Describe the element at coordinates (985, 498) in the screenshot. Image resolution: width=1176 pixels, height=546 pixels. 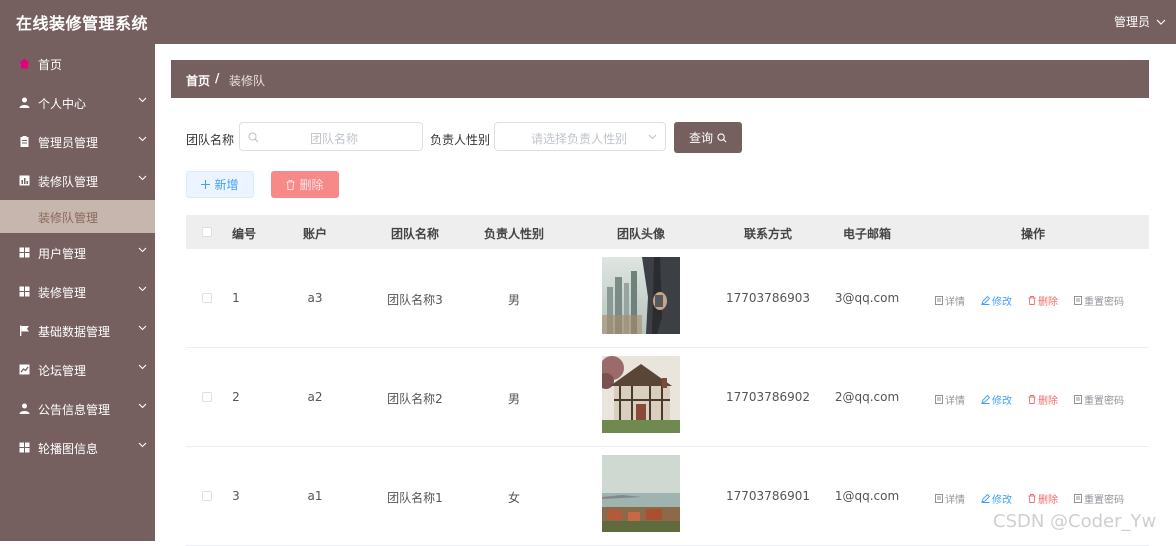
I see `edit-icon` at that location.